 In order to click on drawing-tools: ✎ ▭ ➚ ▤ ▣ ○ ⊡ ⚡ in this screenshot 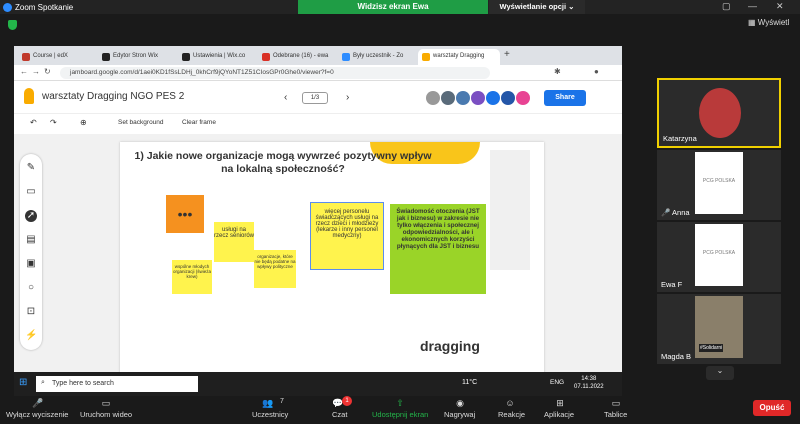, I will do `click(31, 252)`.